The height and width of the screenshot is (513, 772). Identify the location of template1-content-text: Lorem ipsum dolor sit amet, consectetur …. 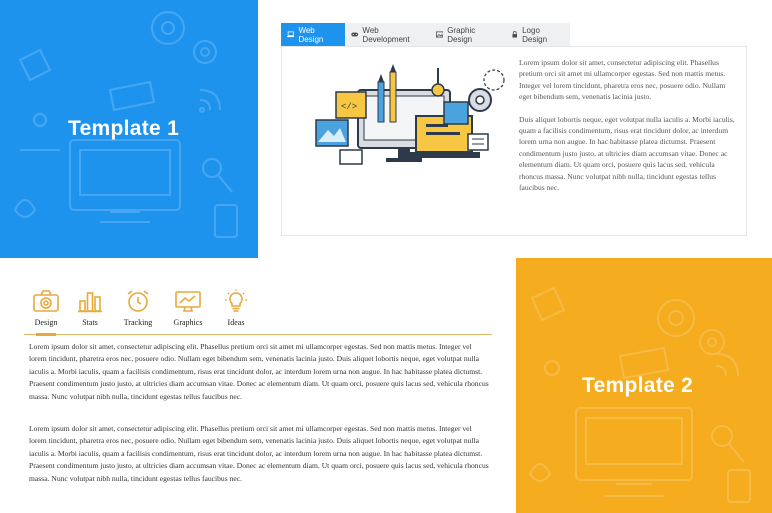
(628, 130).